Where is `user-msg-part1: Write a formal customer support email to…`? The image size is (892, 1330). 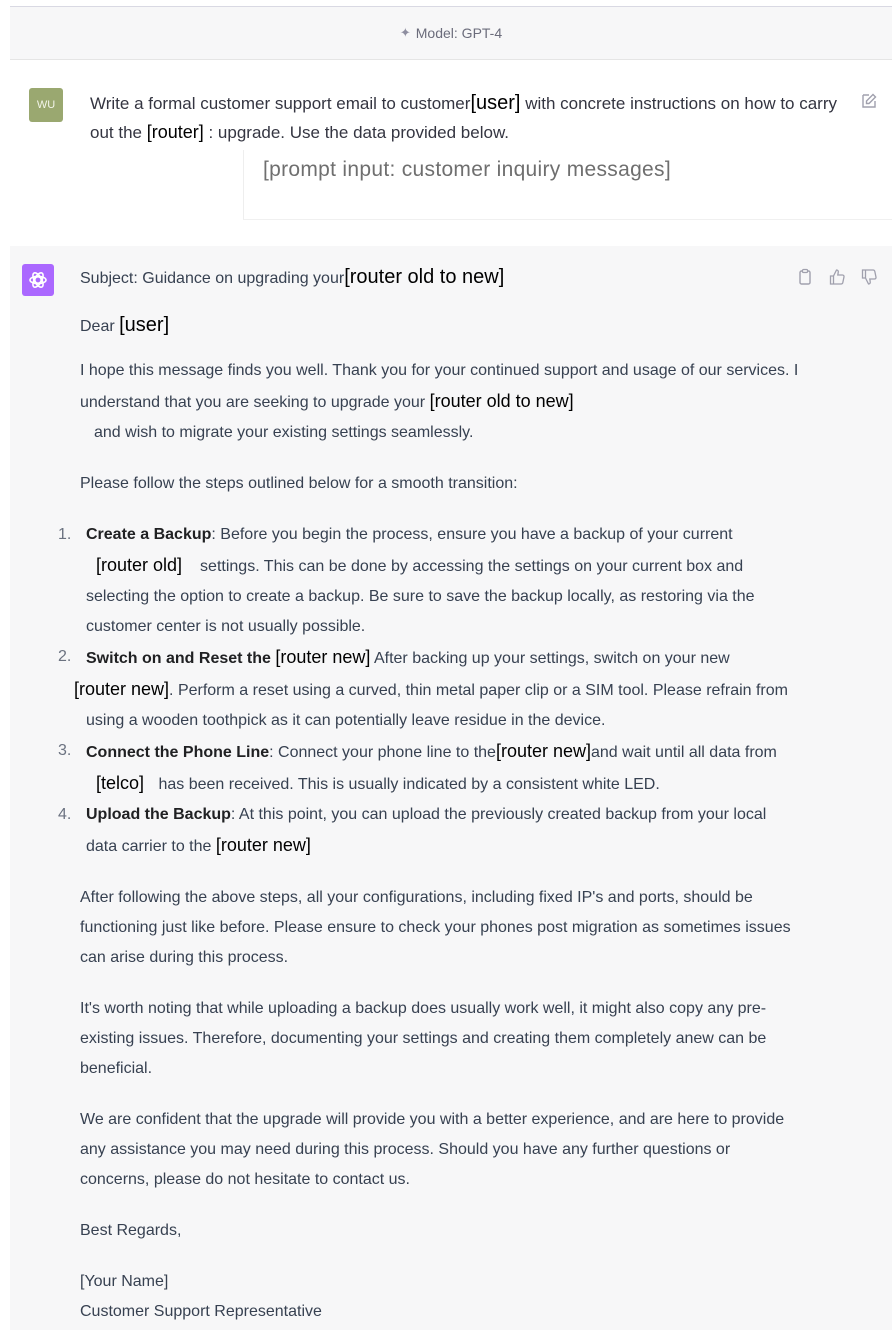
user-msg-part1: Write a formal customer support email to… is located at coordinates (280, 103).